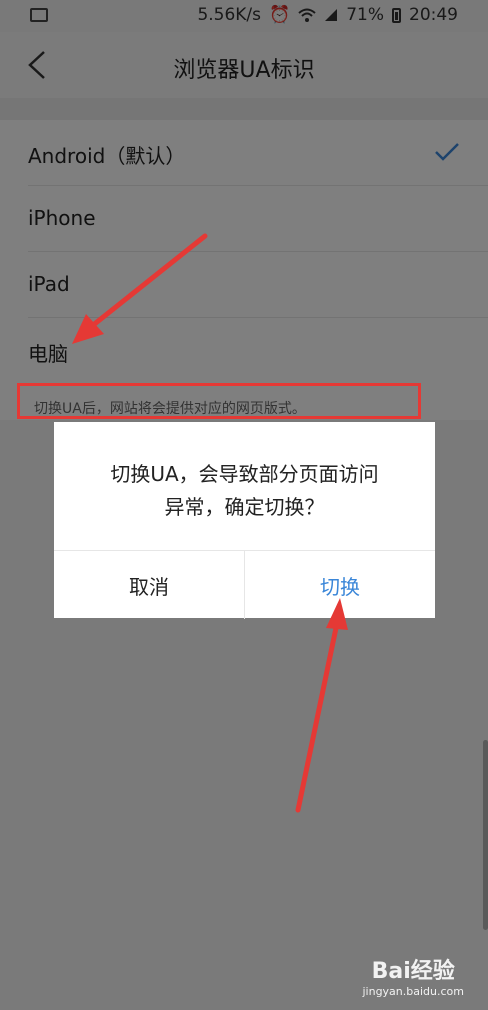 This screenshot has height=1010, width=488. I want to click on watermark-url: jingyan.baidu.com, so click(413, 991).